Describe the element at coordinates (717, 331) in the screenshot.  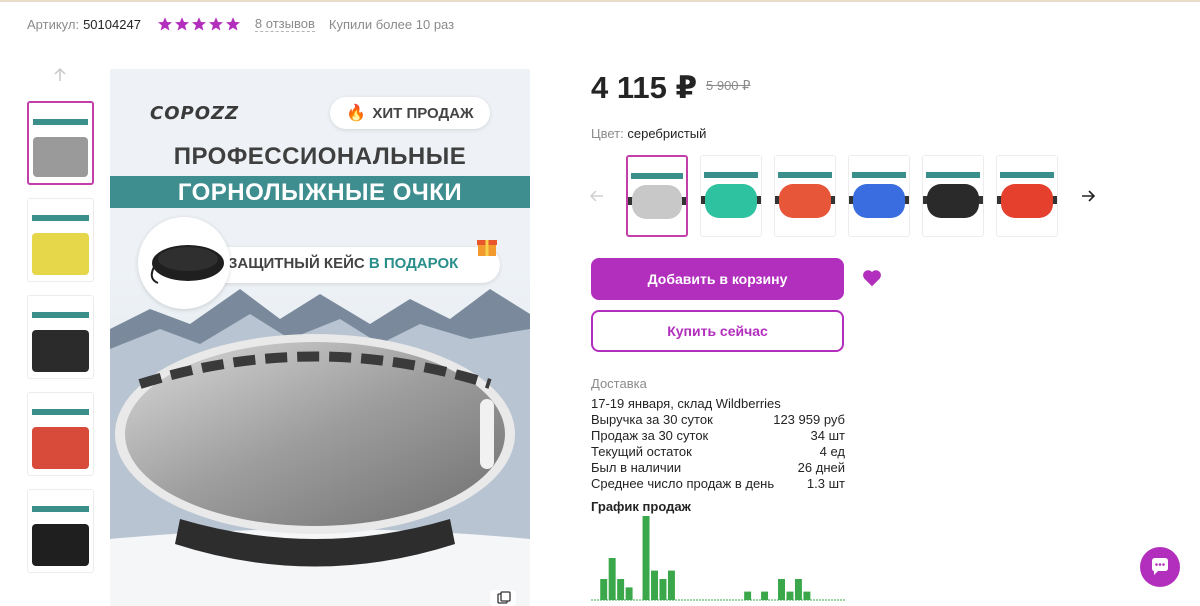
I see `buy-now-button: Купить сейчас` at that location.